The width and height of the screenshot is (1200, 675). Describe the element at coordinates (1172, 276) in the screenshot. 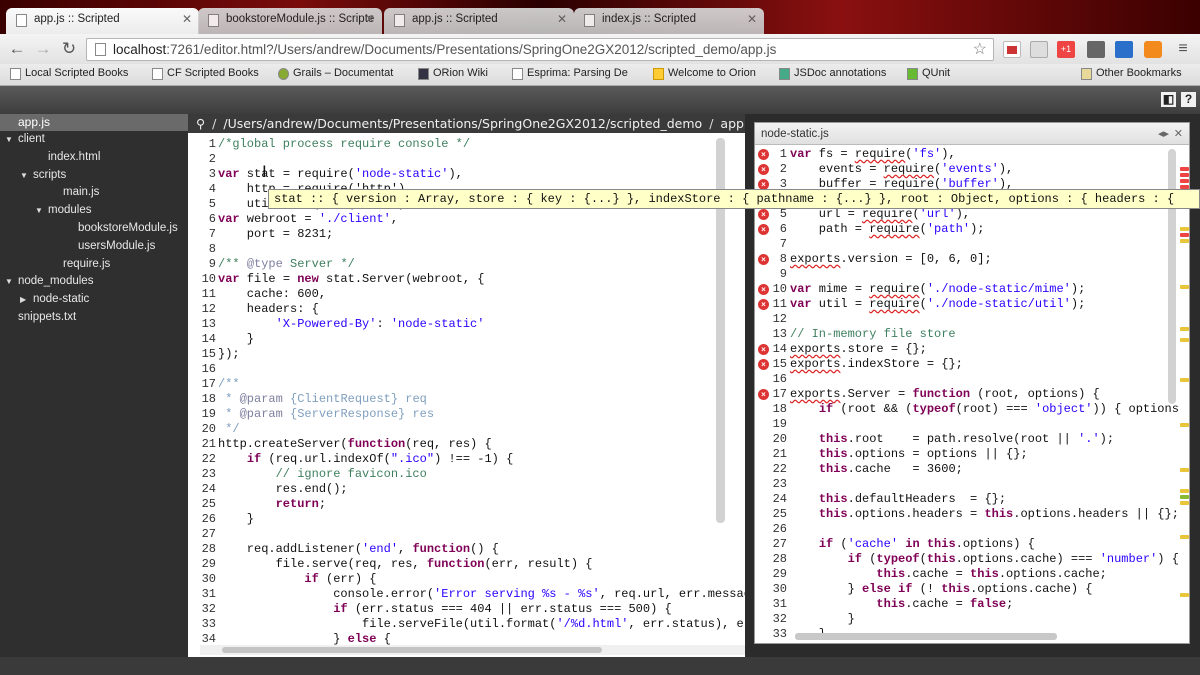

I see `side-vertical-scrollbar` at that location.